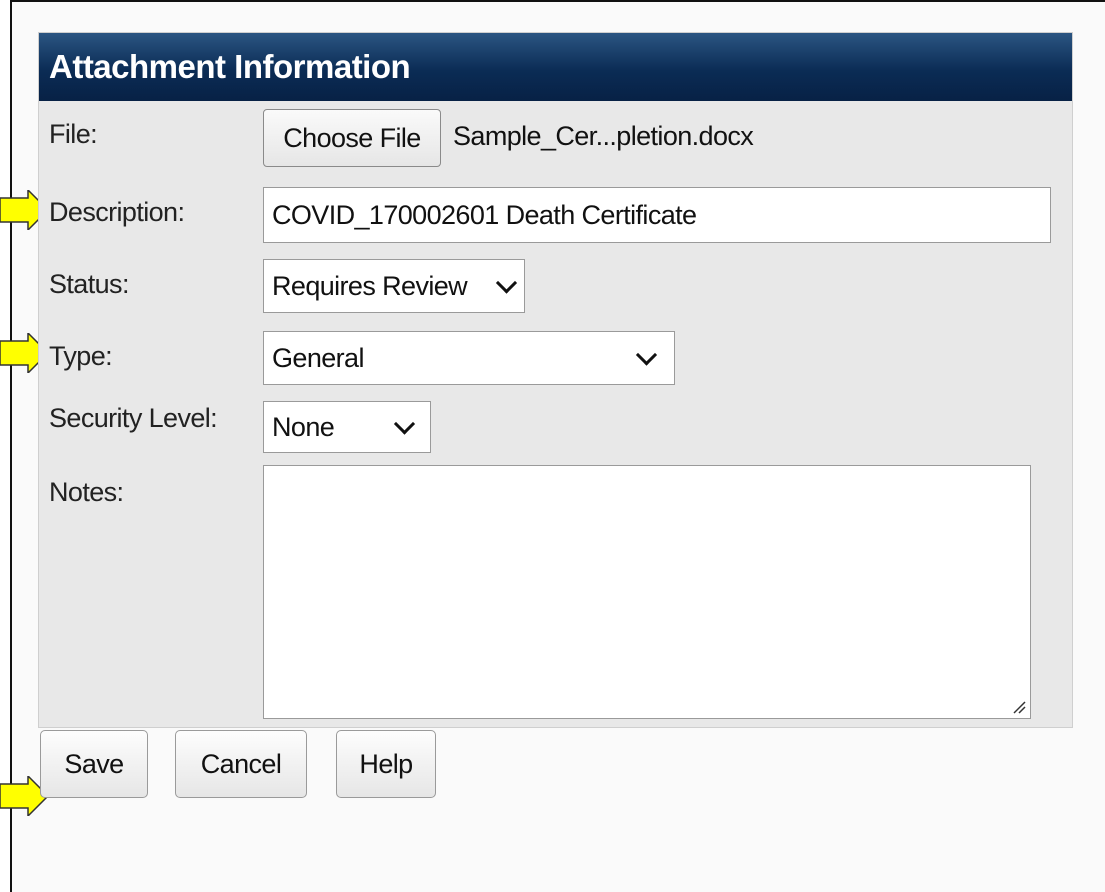 This screenshot has width=1105, height=892. Describe the element at coordinates (352, 138) in the screenshot. I see `choose-file-button: Choose File` at that location.